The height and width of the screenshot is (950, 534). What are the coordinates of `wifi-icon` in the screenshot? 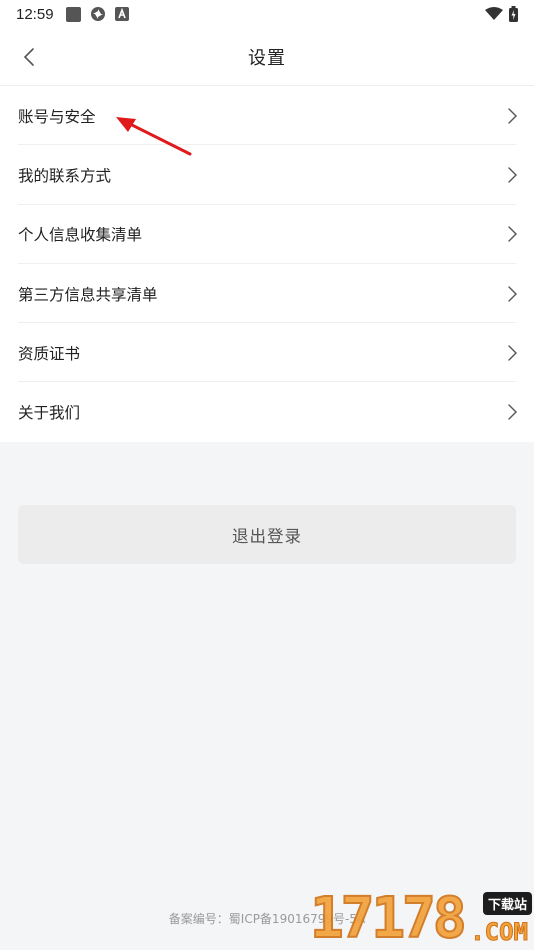 It's located at (494, 13).